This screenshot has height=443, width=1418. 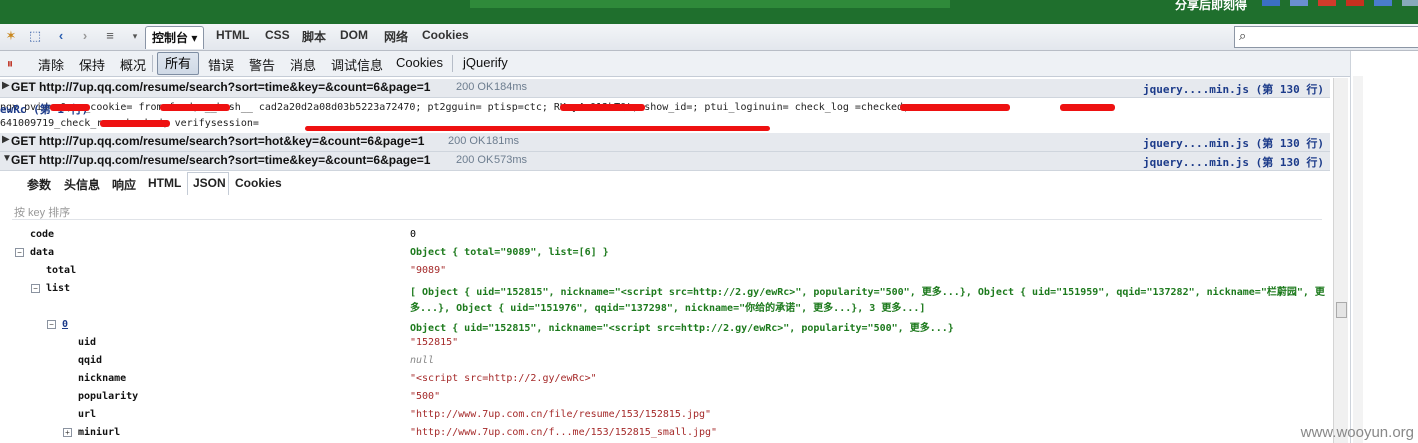 What do you see at coordinates (485, 62) in the screenshot?
I see `jquerify-button: jQuerify` at bounding box center [485, 62].